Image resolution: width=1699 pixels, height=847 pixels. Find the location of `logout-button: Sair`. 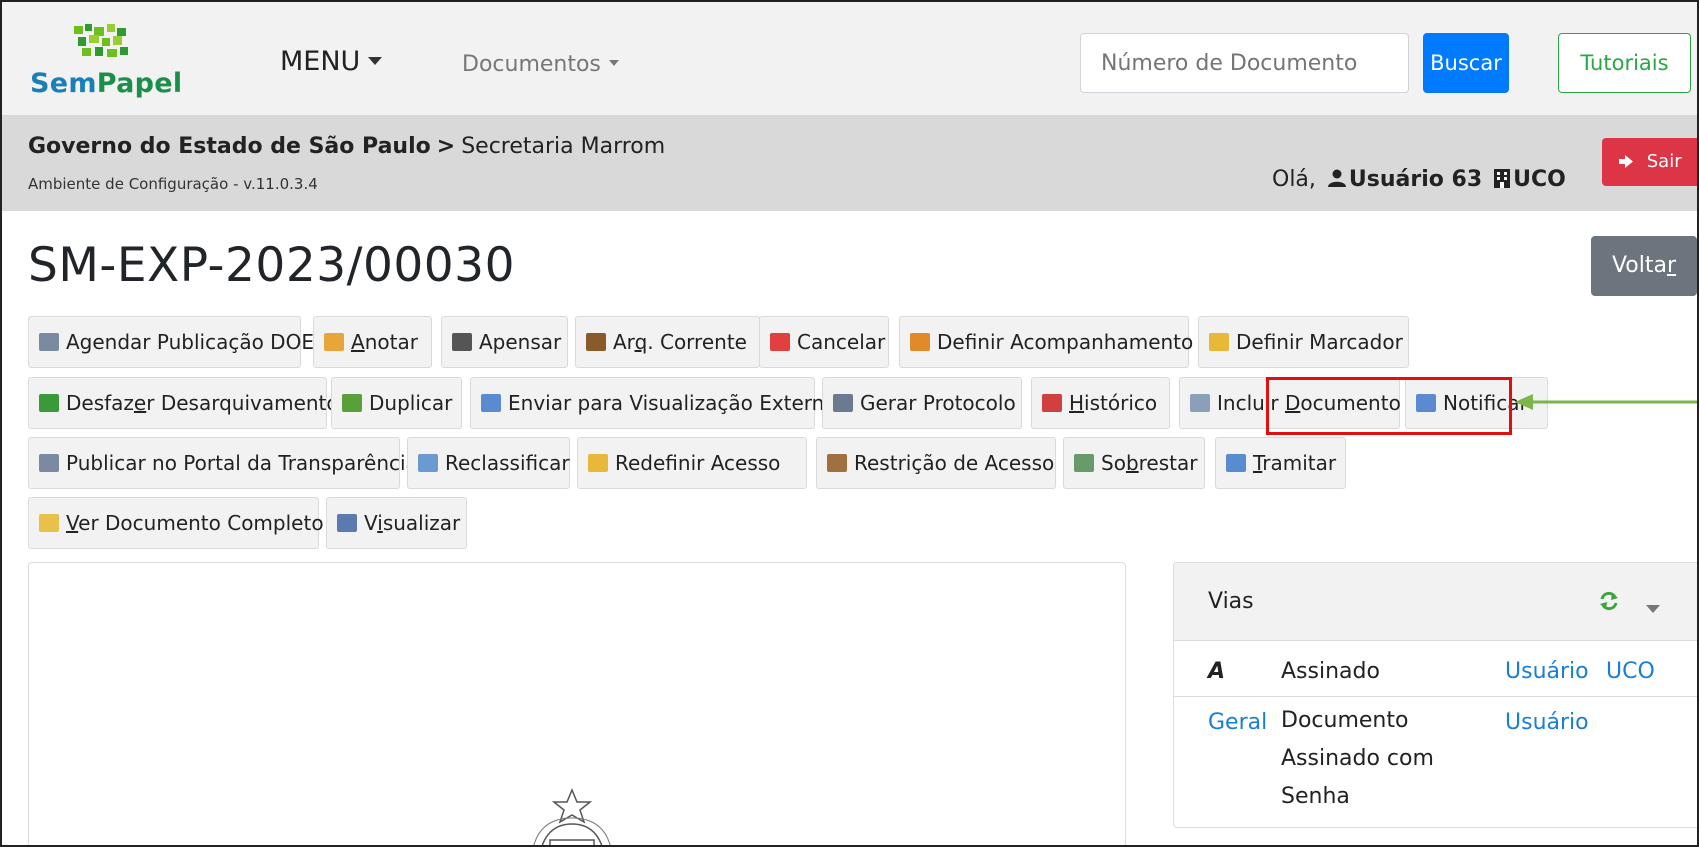

logout-button: Sair is located at coordinates (1649, 162).